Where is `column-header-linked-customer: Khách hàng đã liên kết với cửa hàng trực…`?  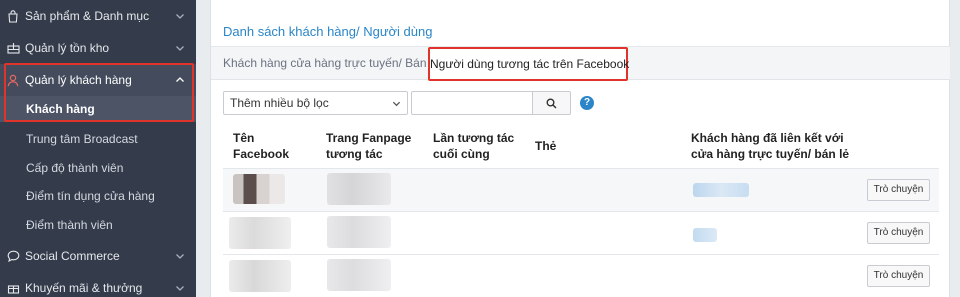 column-header-linked-customer: Khách hàng đã liên kết với cửa hàng trực… is located at coordinates (770, 146).